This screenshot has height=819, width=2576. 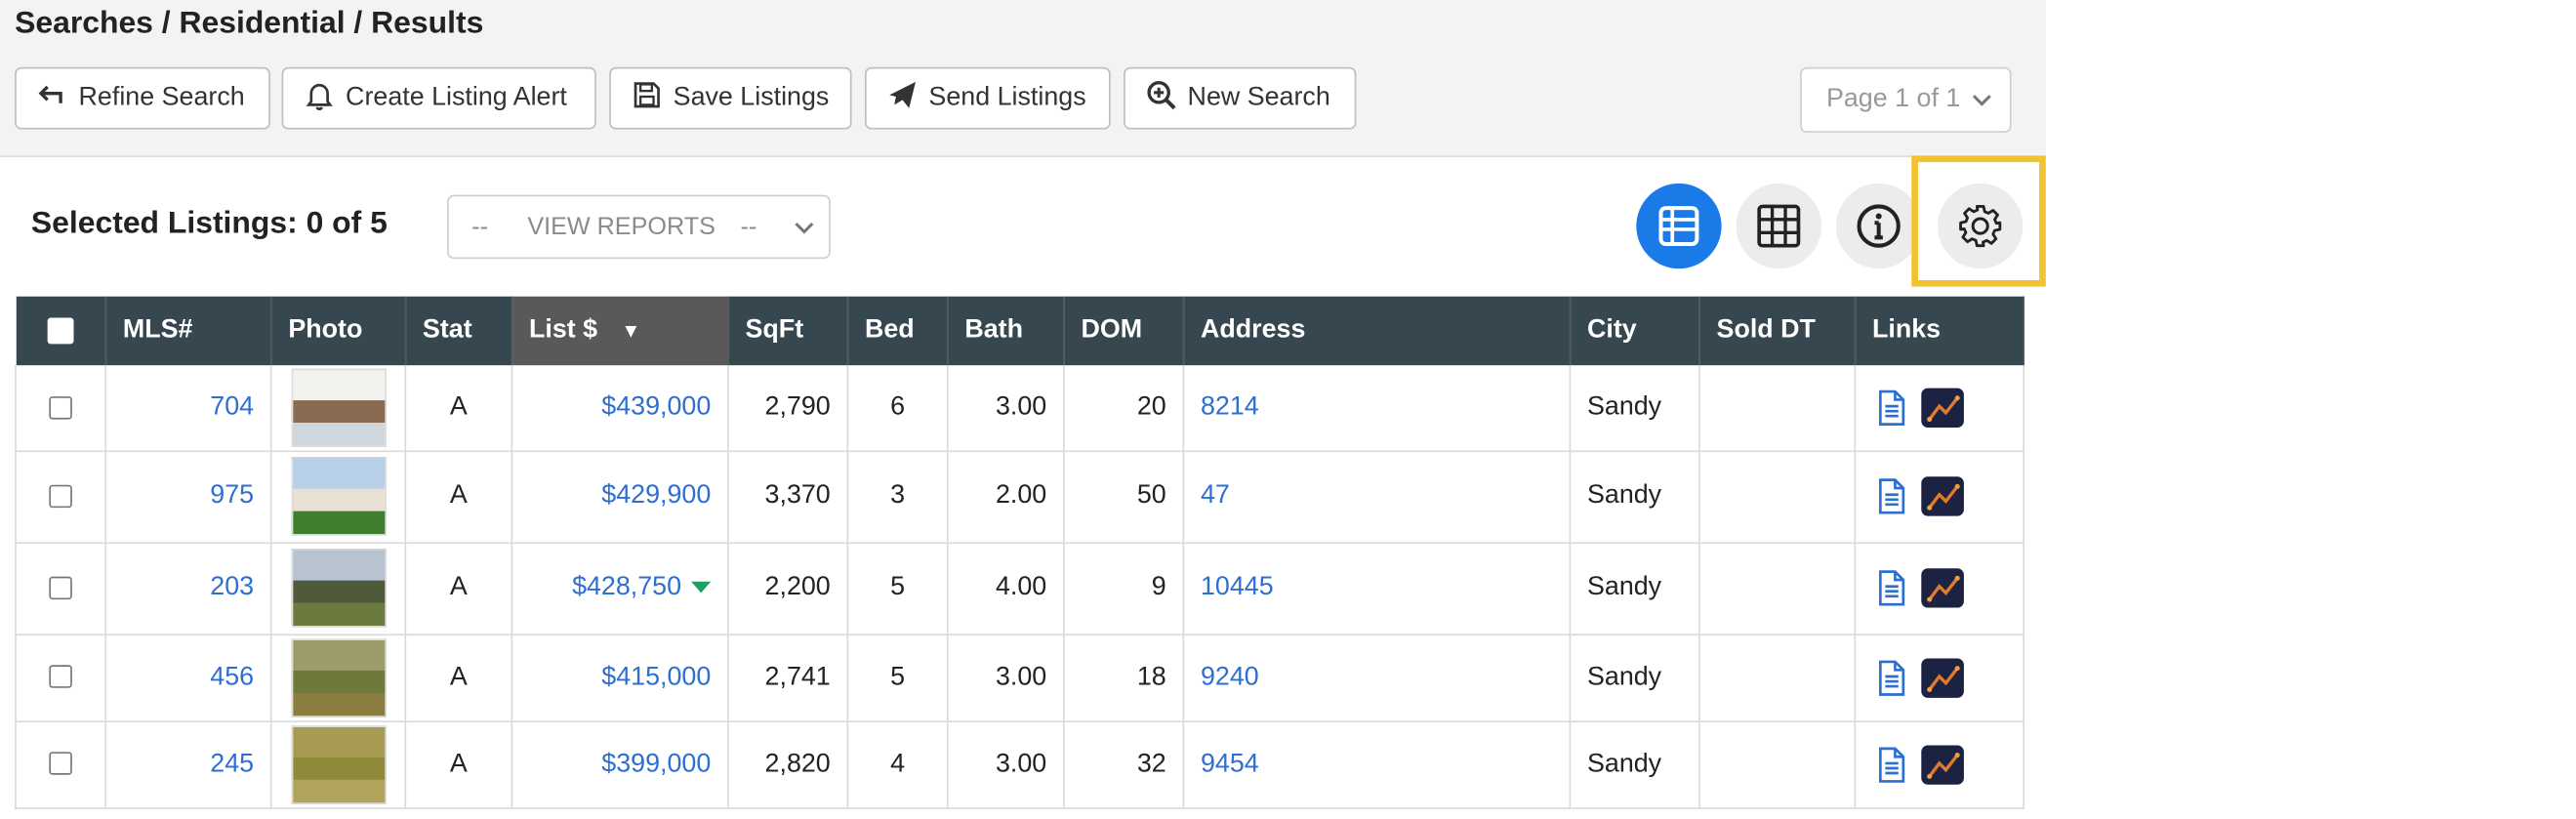 I want to click on paper-plane-icon, so click(x=903, y=98).